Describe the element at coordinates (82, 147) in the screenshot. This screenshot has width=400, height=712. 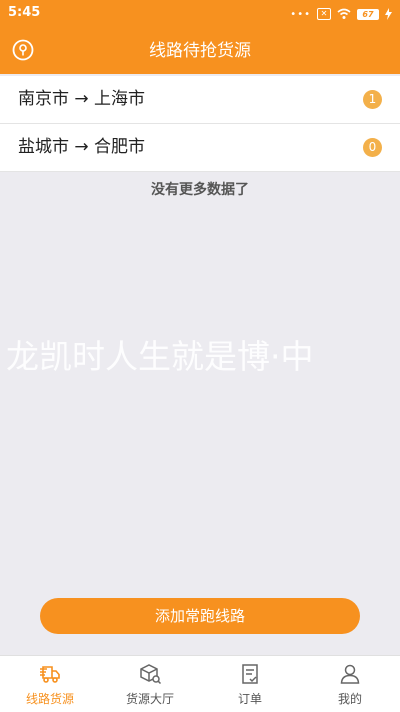
I see `route-label: 盐城市 → 合肥市` at that location.